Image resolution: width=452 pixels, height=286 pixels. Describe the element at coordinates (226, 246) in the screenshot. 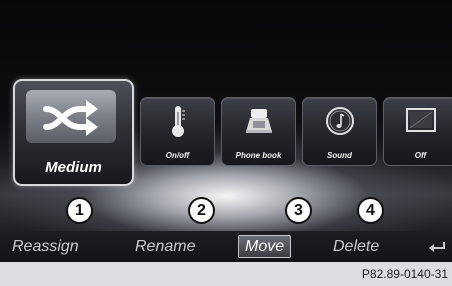

I see `bottom-menu-bar: Reassign Rename Move Delete` at that location.